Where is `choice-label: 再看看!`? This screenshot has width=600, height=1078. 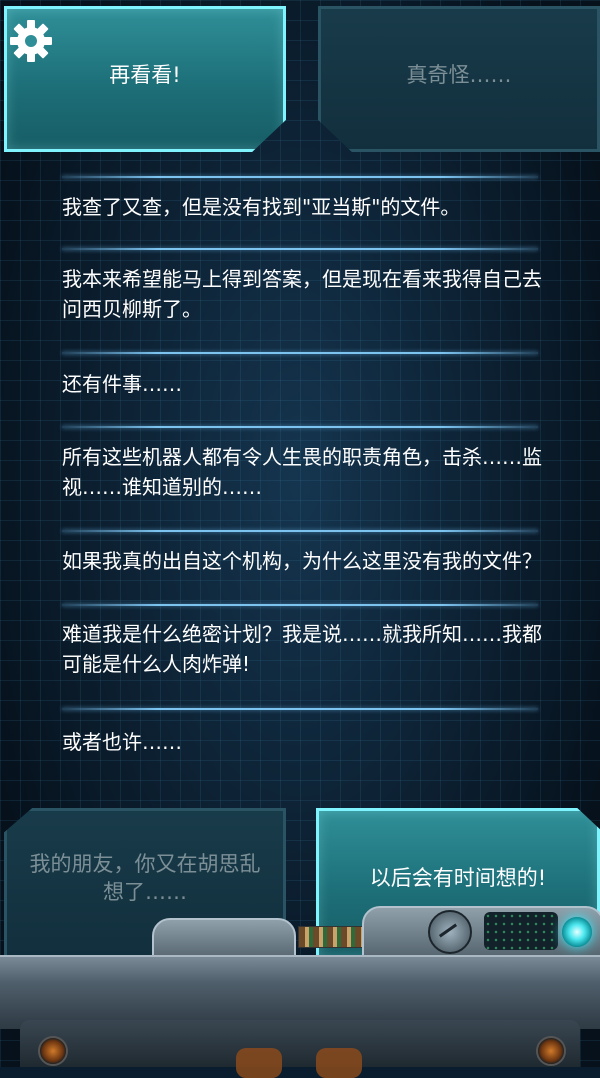 choice-label: 再看看! is located at coordinates (145, 75).